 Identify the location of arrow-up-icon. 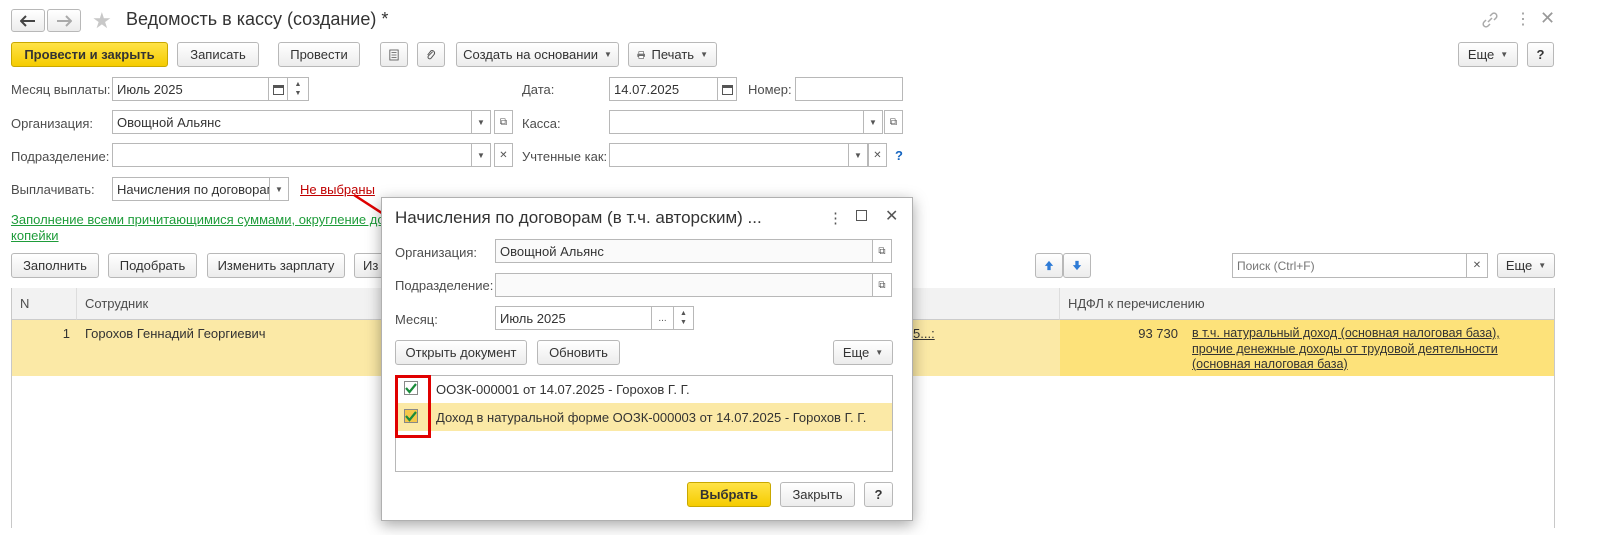
(1049, 265).